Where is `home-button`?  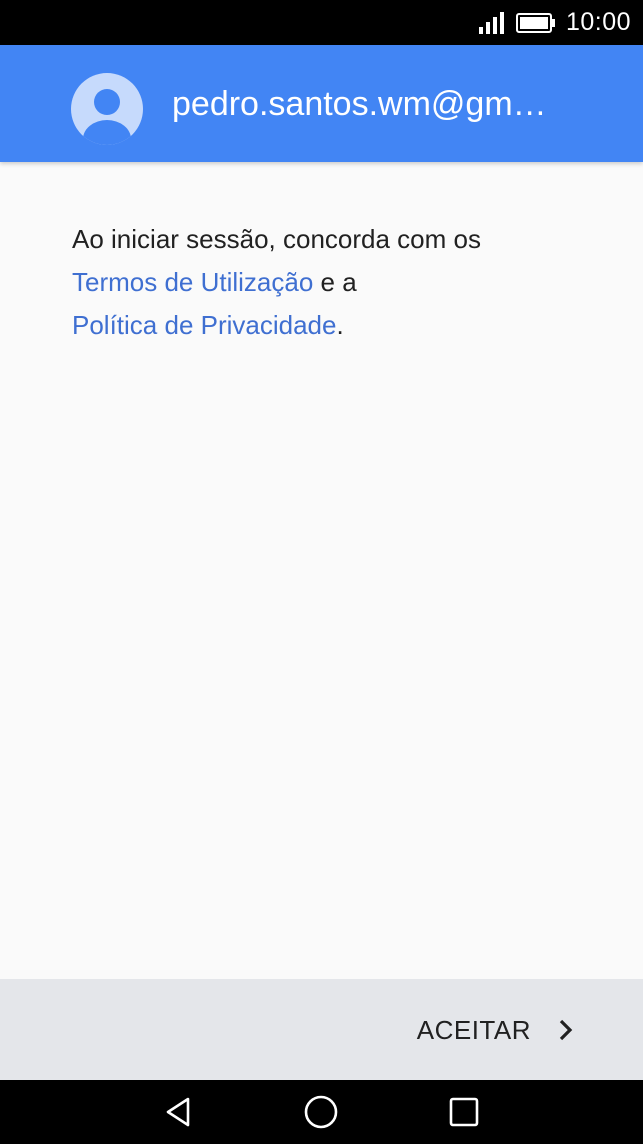
home-button is located at coordinates (321, 1112).